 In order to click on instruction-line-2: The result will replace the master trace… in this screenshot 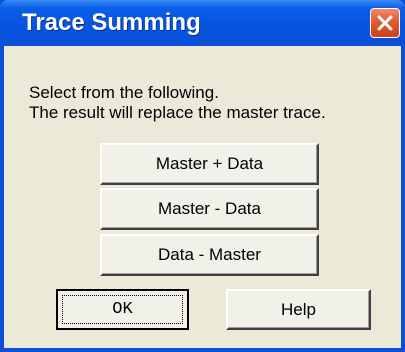, I will do `click(177, 112)`.